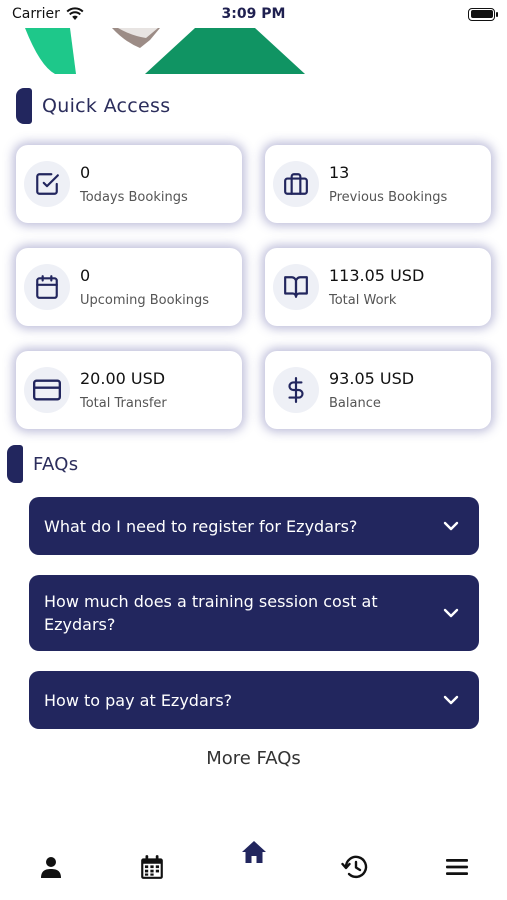 The width and height of the screenshot is (507, 900). What do you see at coordinates (372, 378) in the screenshot?
I see `card-value: 93.05 USD` at bounding box center [372, 378].